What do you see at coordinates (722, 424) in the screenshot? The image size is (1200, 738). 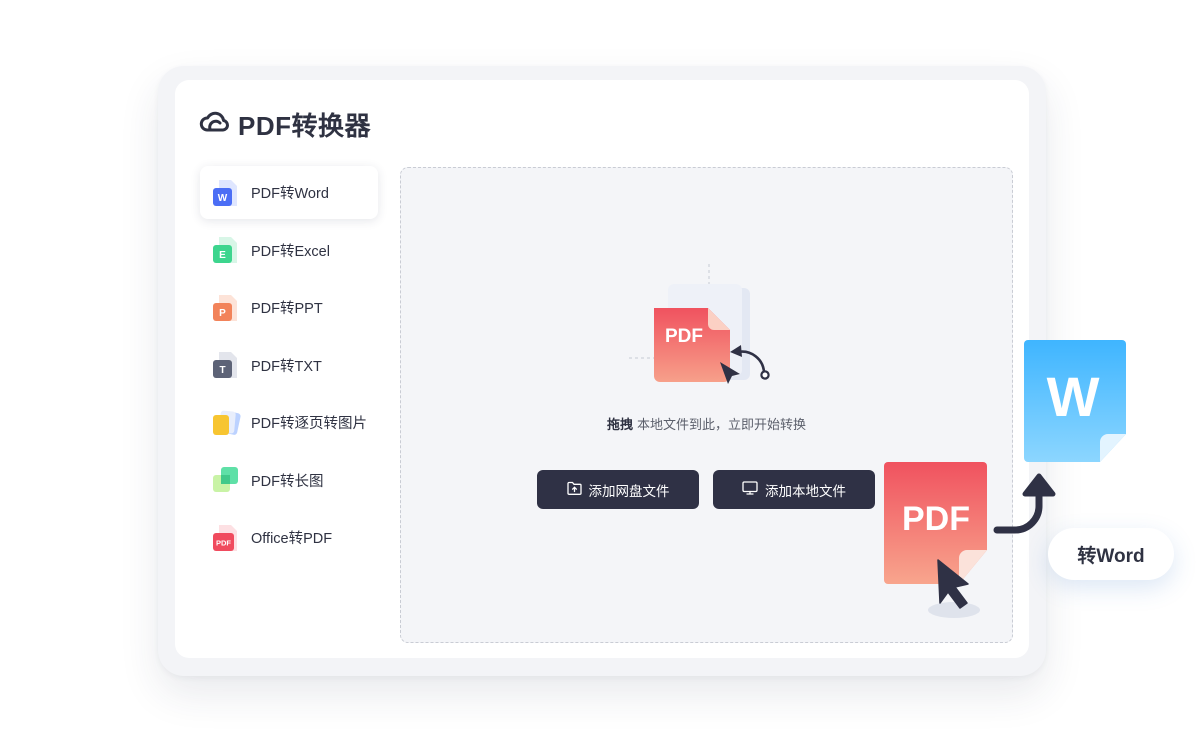 I see `drop-hint-text: 本地文件到此，立即开始转换` at bounding box center [722, 424].